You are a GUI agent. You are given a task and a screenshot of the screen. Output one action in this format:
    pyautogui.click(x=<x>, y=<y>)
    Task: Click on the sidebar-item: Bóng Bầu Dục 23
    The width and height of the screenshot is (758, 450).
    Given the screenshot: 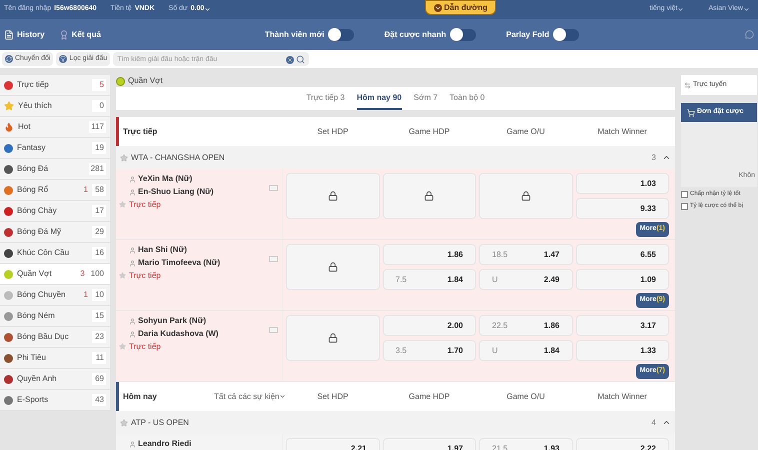 What is the action you would take?
    pyautogui.click(x=55, y=337)
    